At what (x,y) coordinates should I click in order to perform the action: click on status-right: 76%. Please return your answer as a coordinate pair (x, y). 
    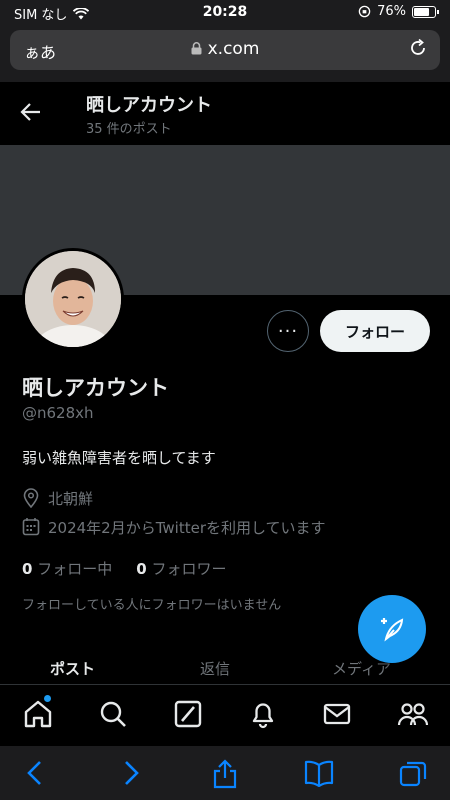
    Looking at the image, I should click on (398, 11).